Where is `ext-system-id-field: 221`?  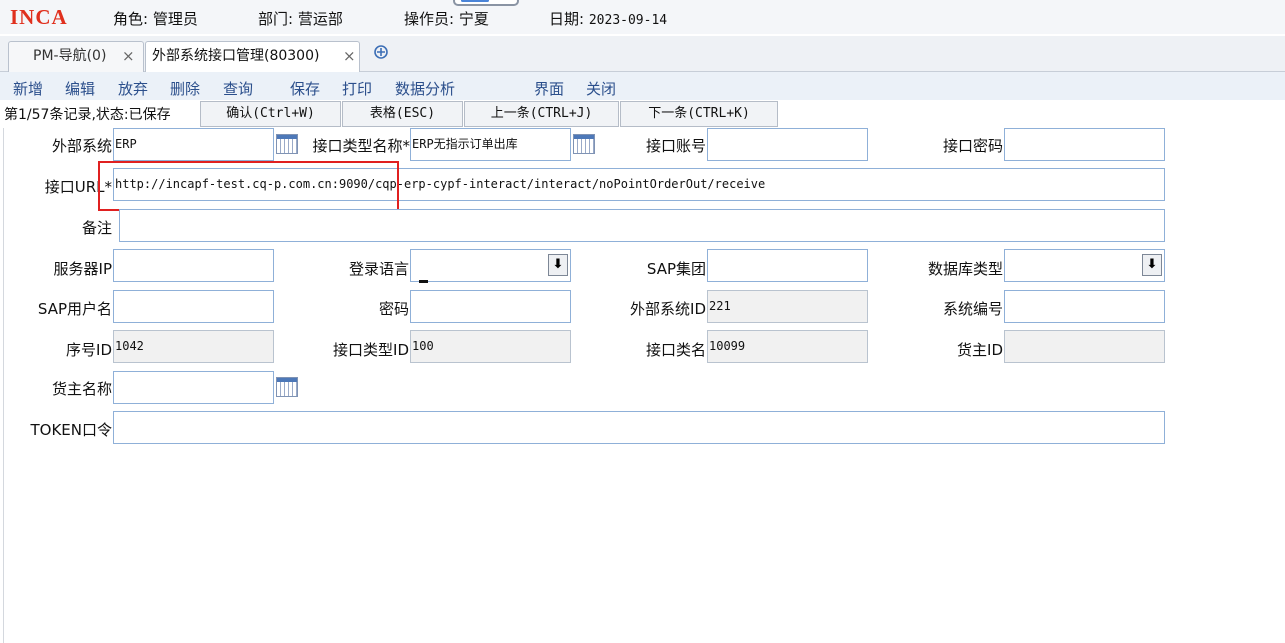
ext-system-id-field: 221 is located at coordinates (787, 306).